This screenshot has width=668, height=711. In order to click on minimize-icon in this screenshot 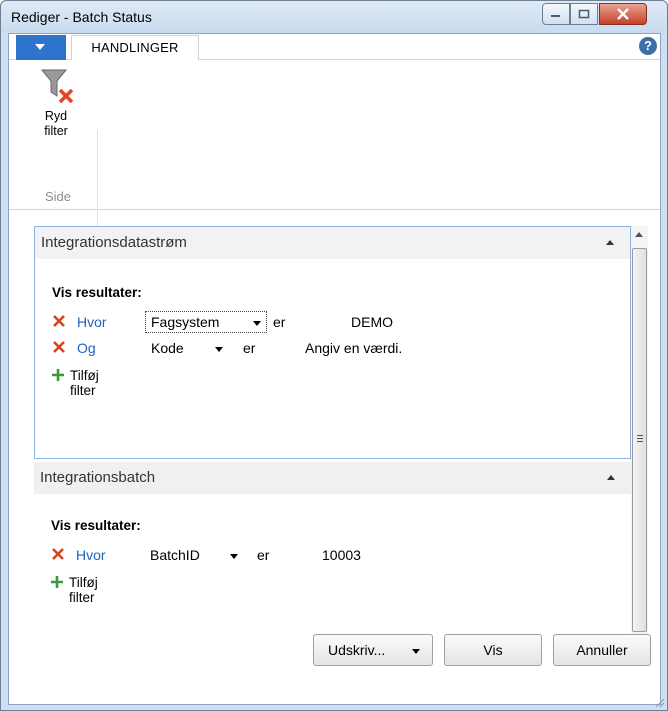, I will do `click(555, 16)`.